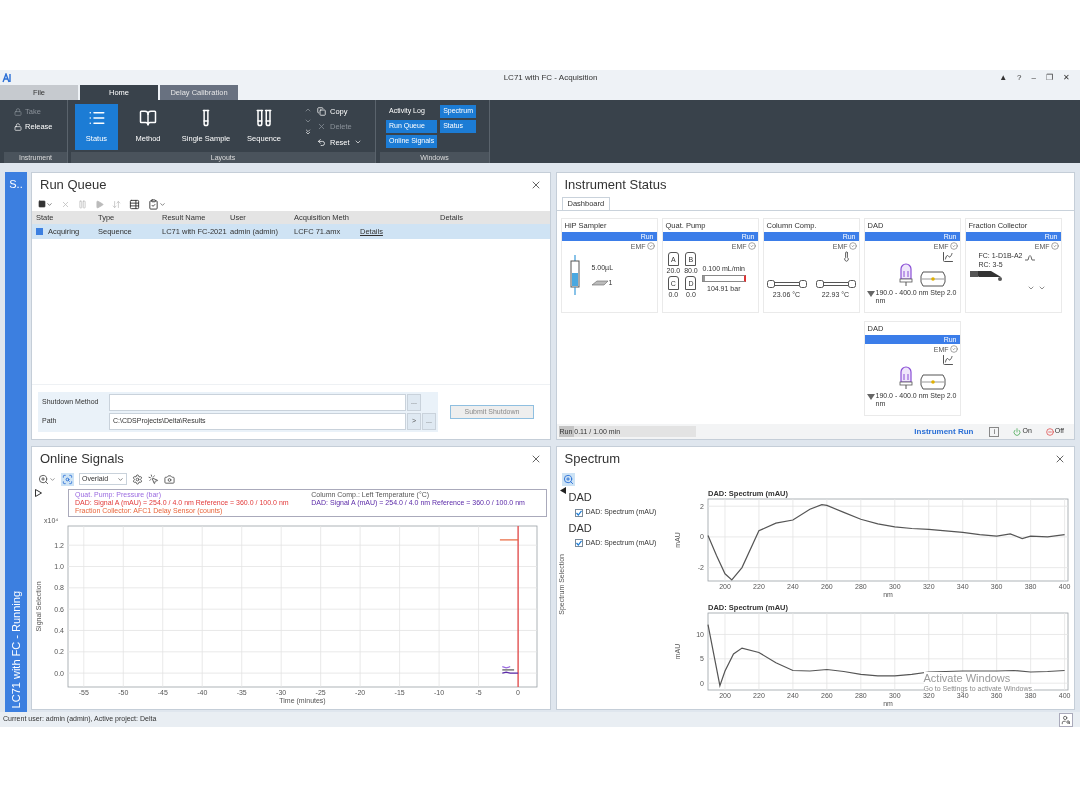 The width and height of the screenshot is (1080, 797). I want to click on expand-icon, so click(308, 132).